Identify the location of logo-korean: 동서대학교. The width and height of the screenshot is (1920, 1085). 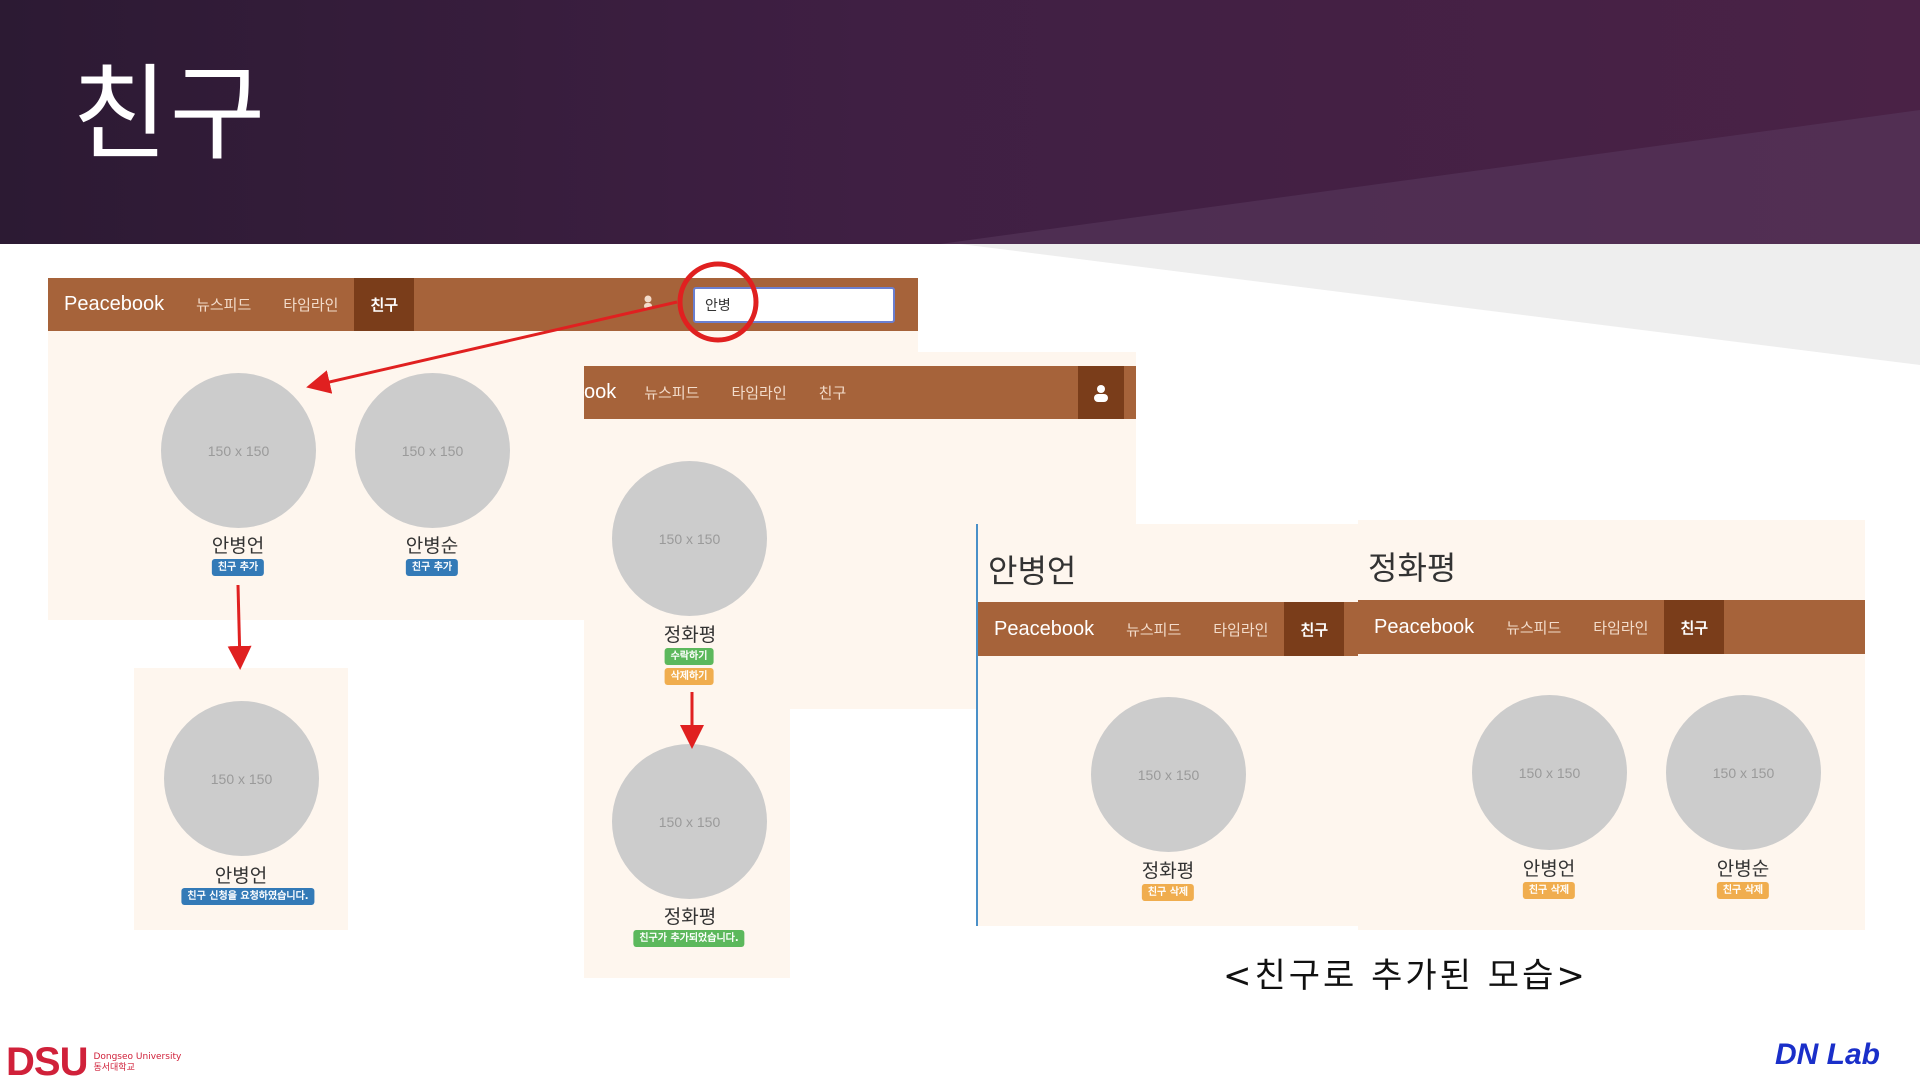
(114, 1067).